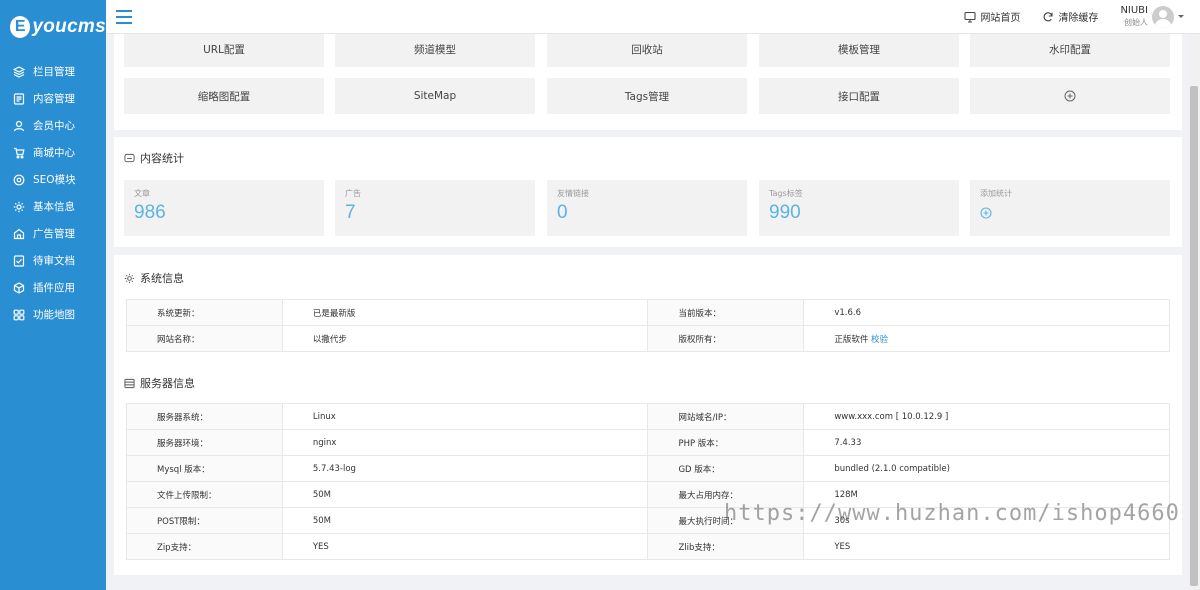  Describe the element at coordinates (18, 287) in the screenshot. I see `plugin-icon` at that location.